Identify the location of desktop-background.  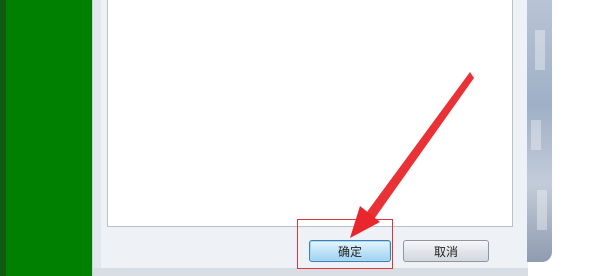
(539, 131).